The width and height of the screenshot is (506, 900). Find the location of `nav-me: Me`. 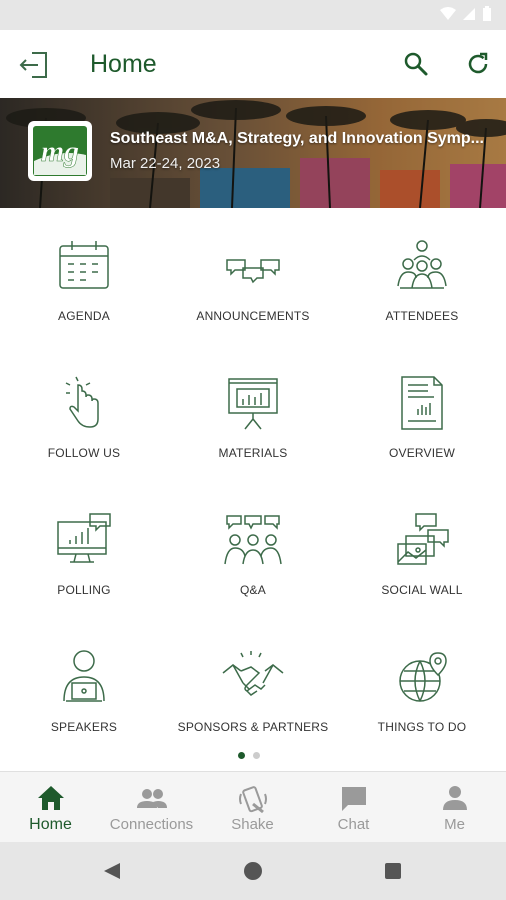

nav-me: Me is located at coordinates (454, 807).